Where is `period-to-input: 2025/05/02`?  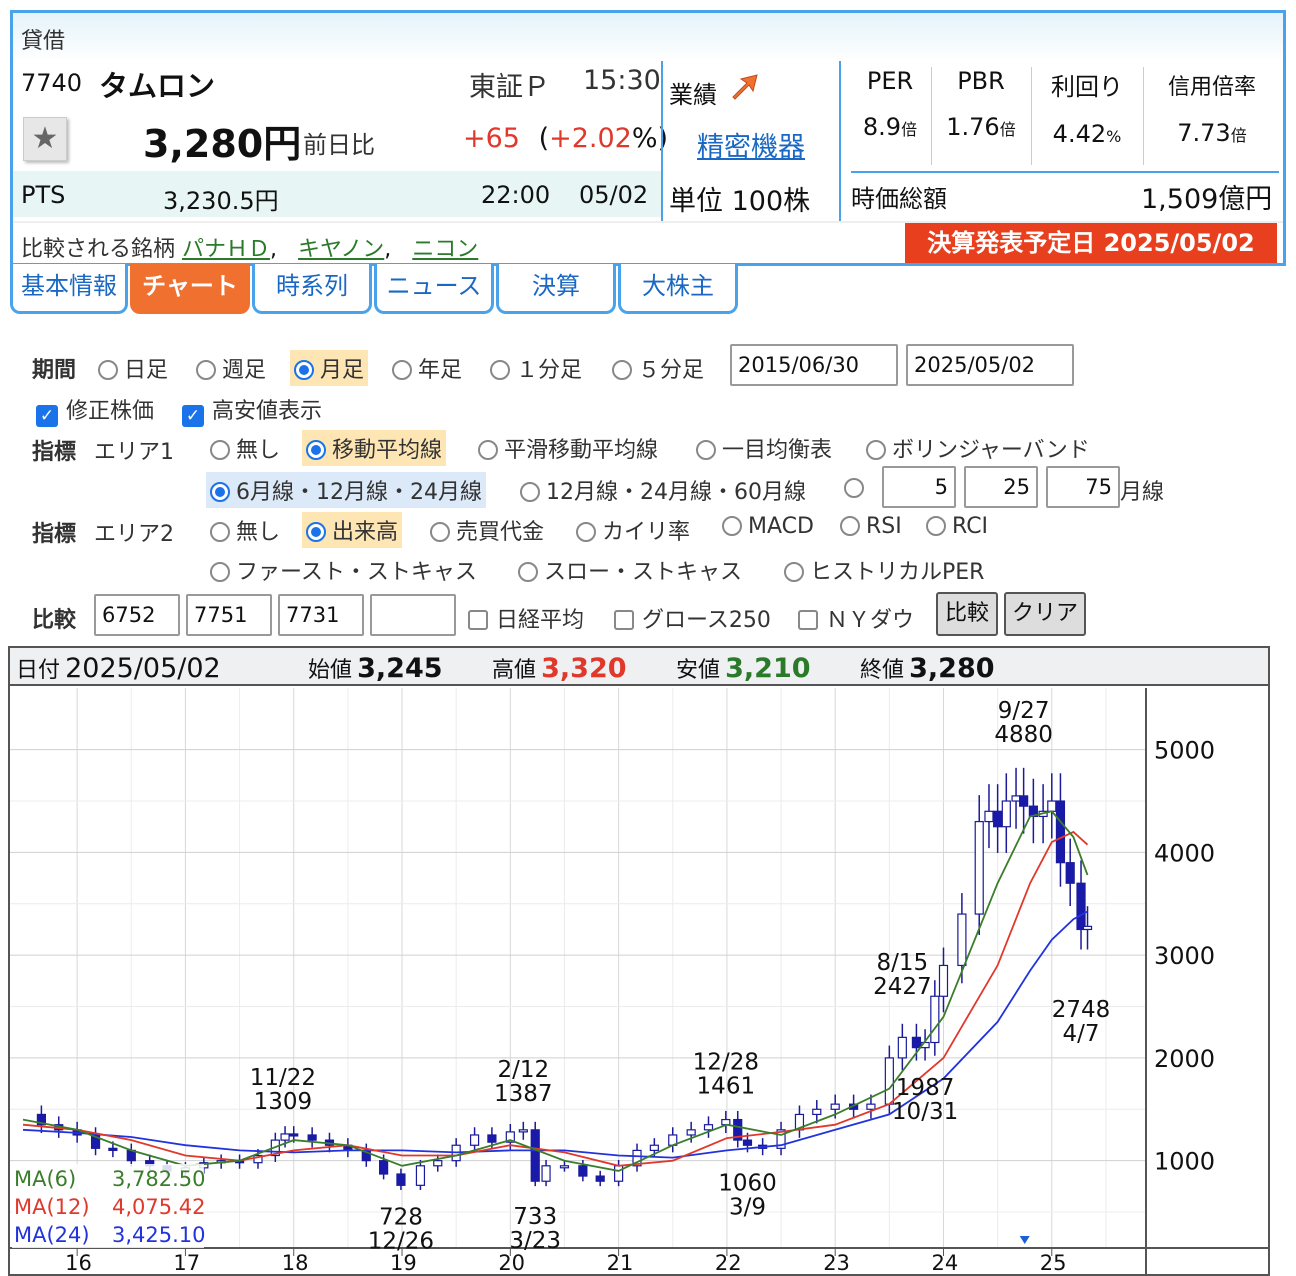 period-to-input: 2025/05/02 is located at coordinates (990, 365).